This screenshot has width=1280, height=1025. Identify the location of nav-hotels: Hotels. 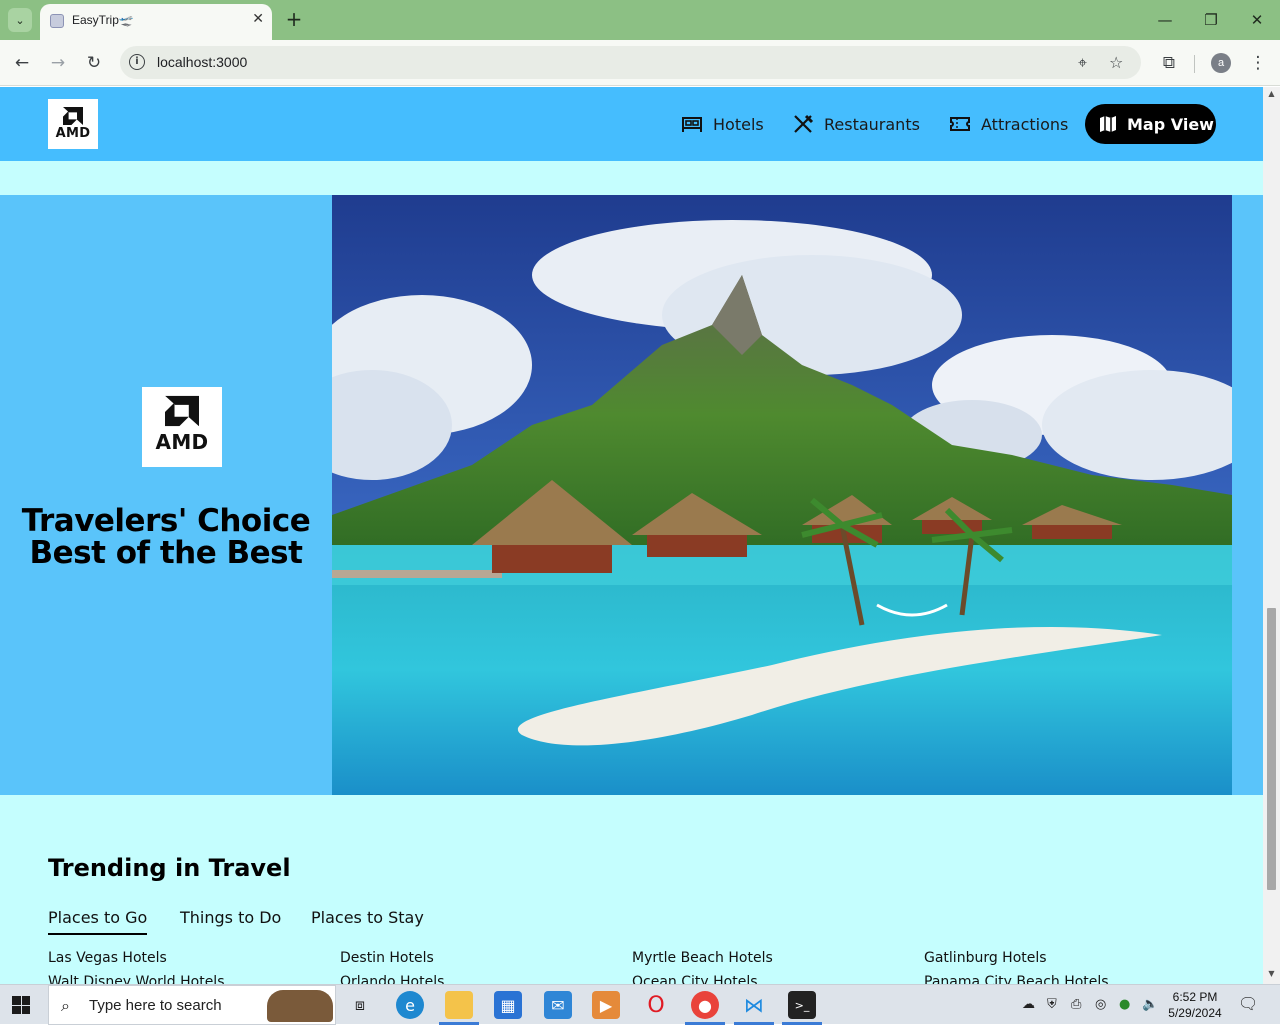
(722, 124).